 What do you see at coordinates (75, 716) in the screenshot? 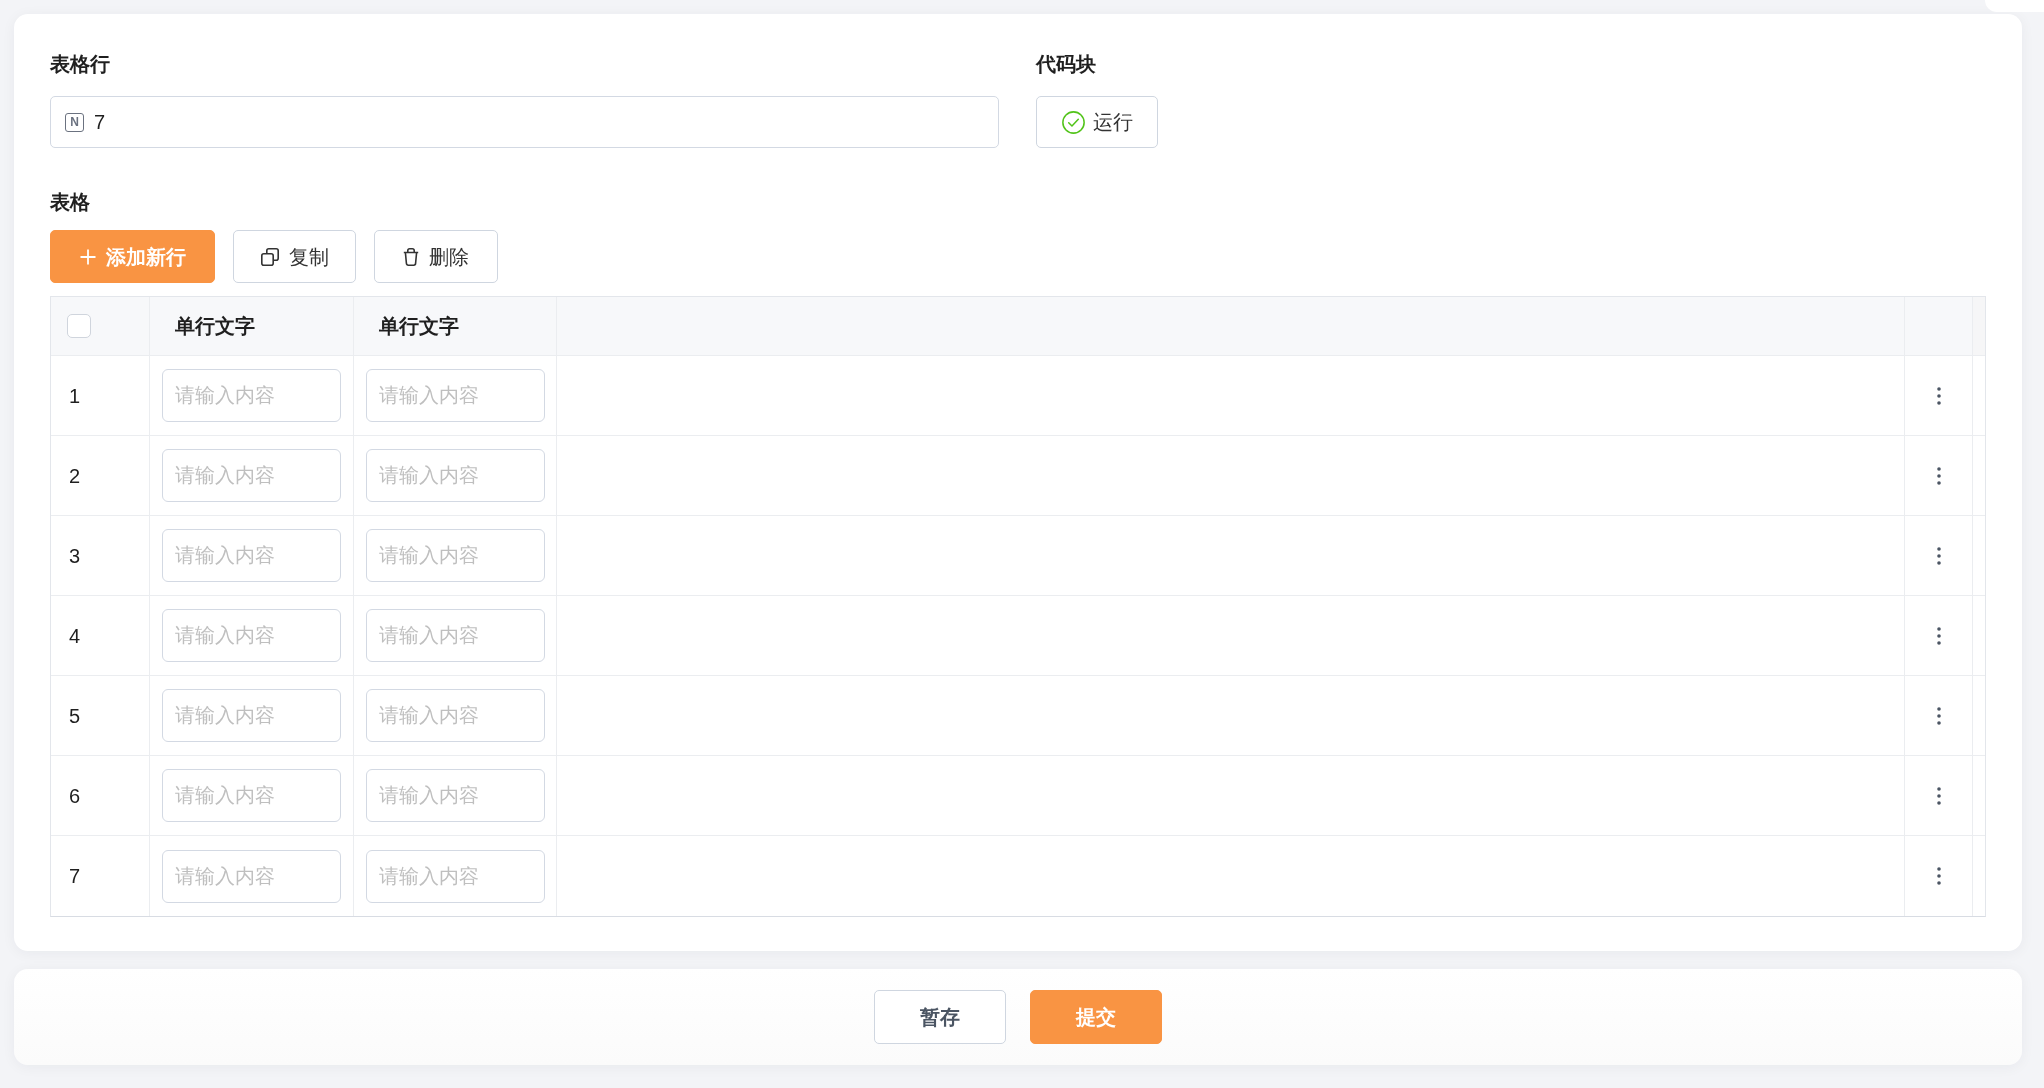
I see `row-number: 5` at bounding box center [75, 716].